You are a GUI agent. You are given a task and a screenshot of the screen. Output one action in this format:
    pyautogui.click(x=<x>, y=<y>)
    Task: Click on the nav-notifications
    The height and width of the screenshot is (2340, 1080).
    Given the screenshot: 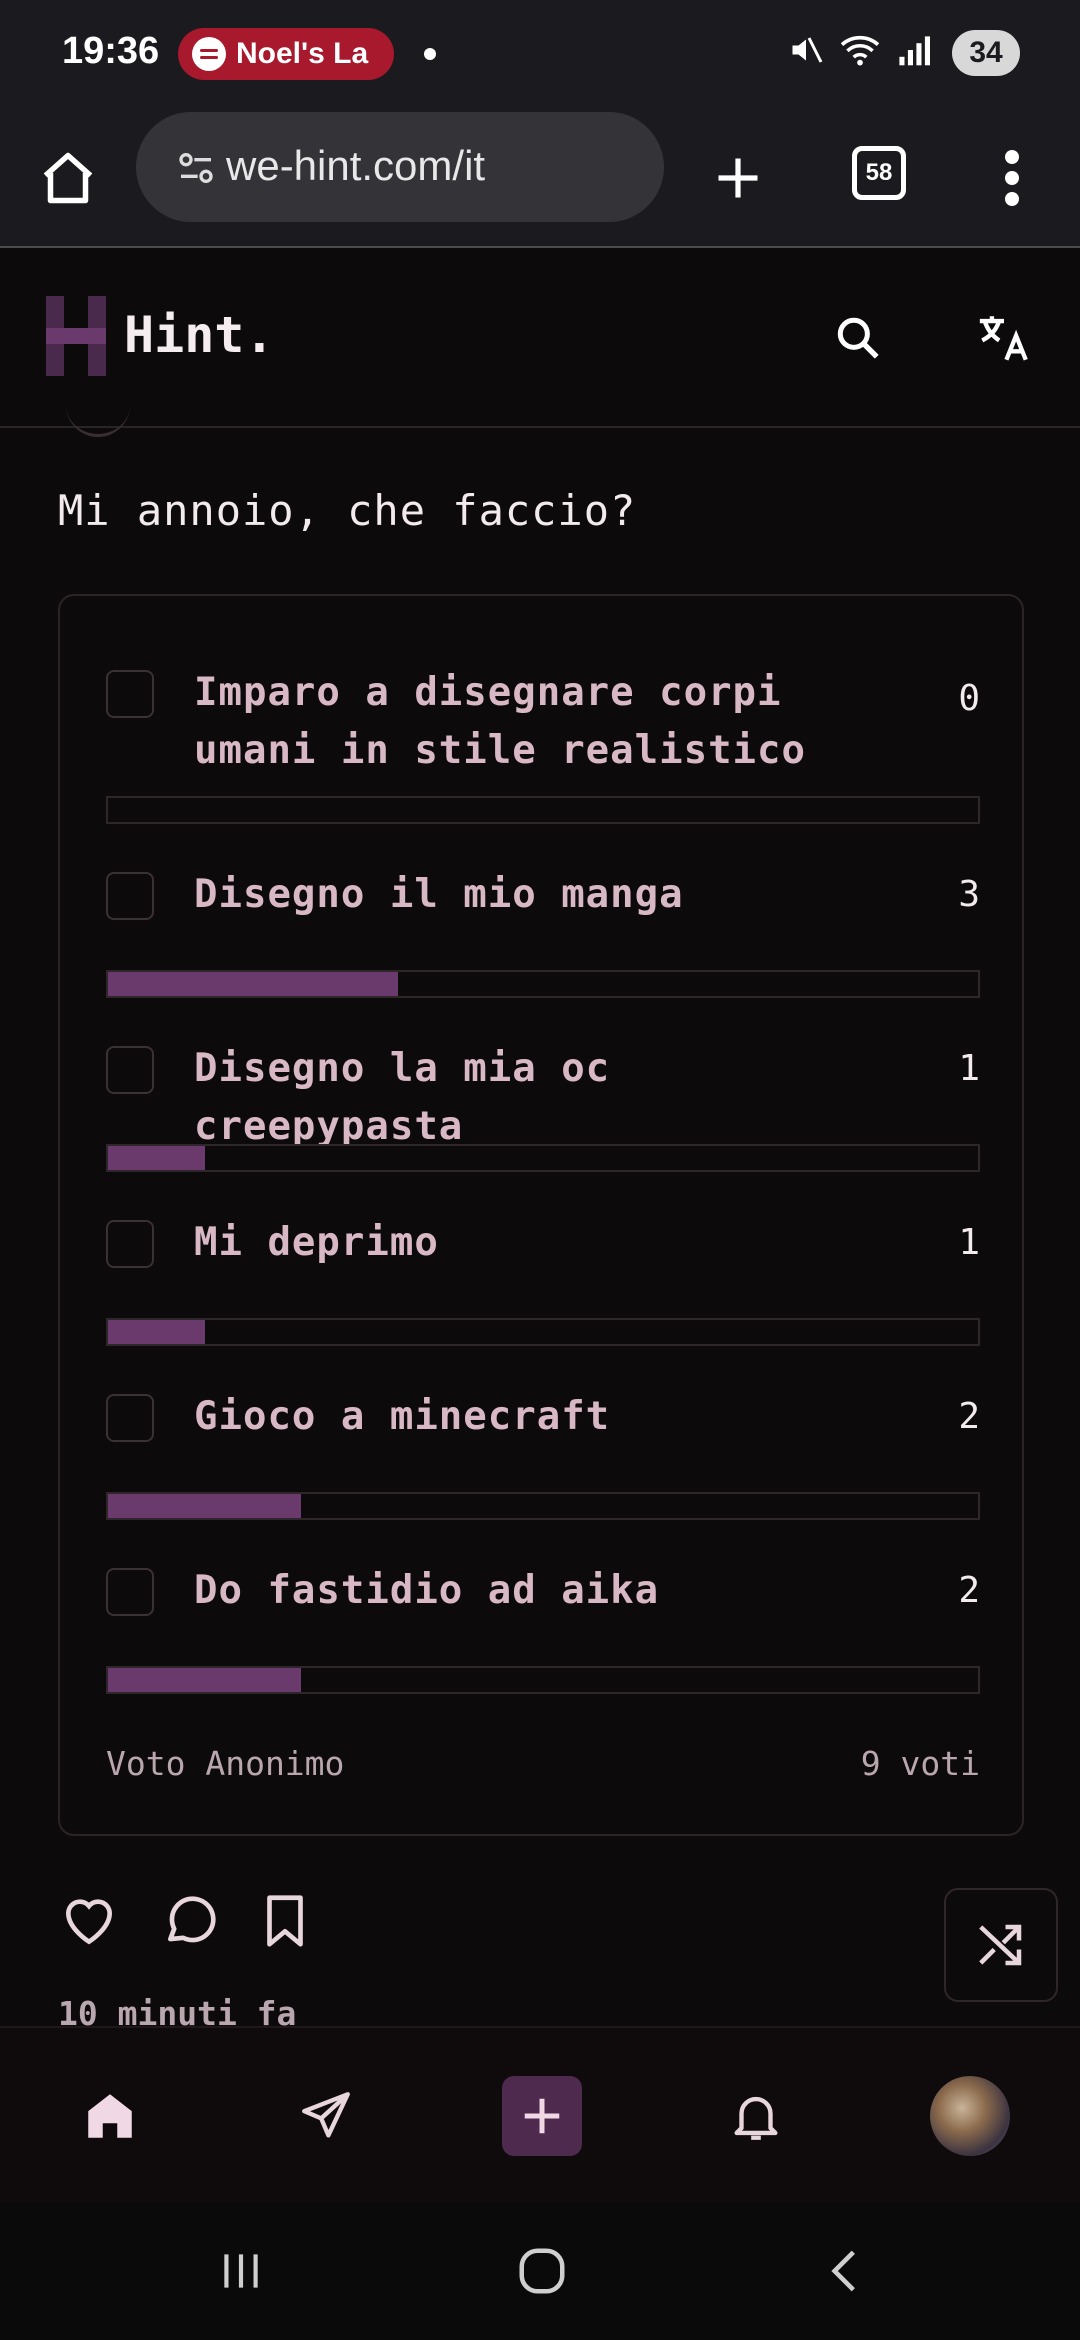 What is the action you would take?
    pyautogui.click(x=756, y=2116)
    